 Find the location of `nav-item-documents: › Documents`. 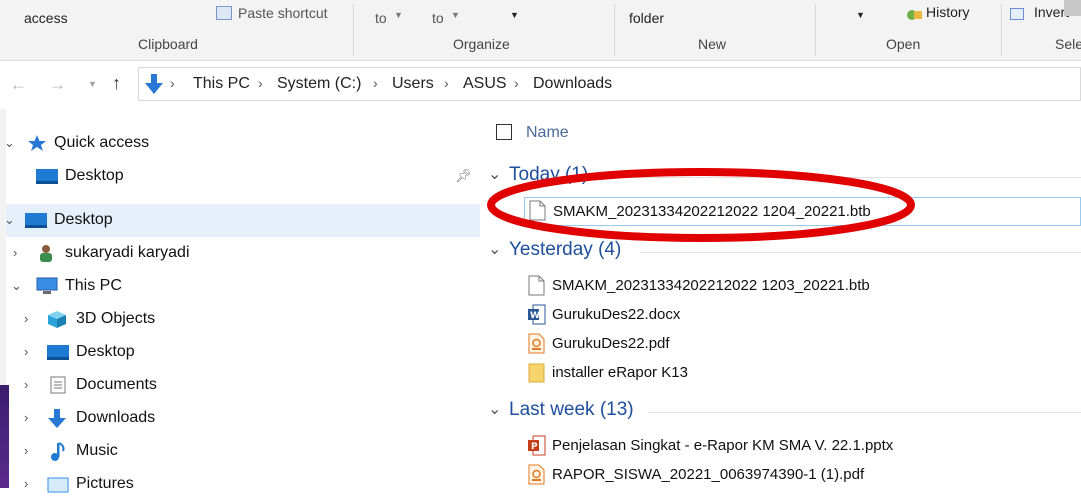

nav-item-documents: › Documents is located at coordinates (243, 385).